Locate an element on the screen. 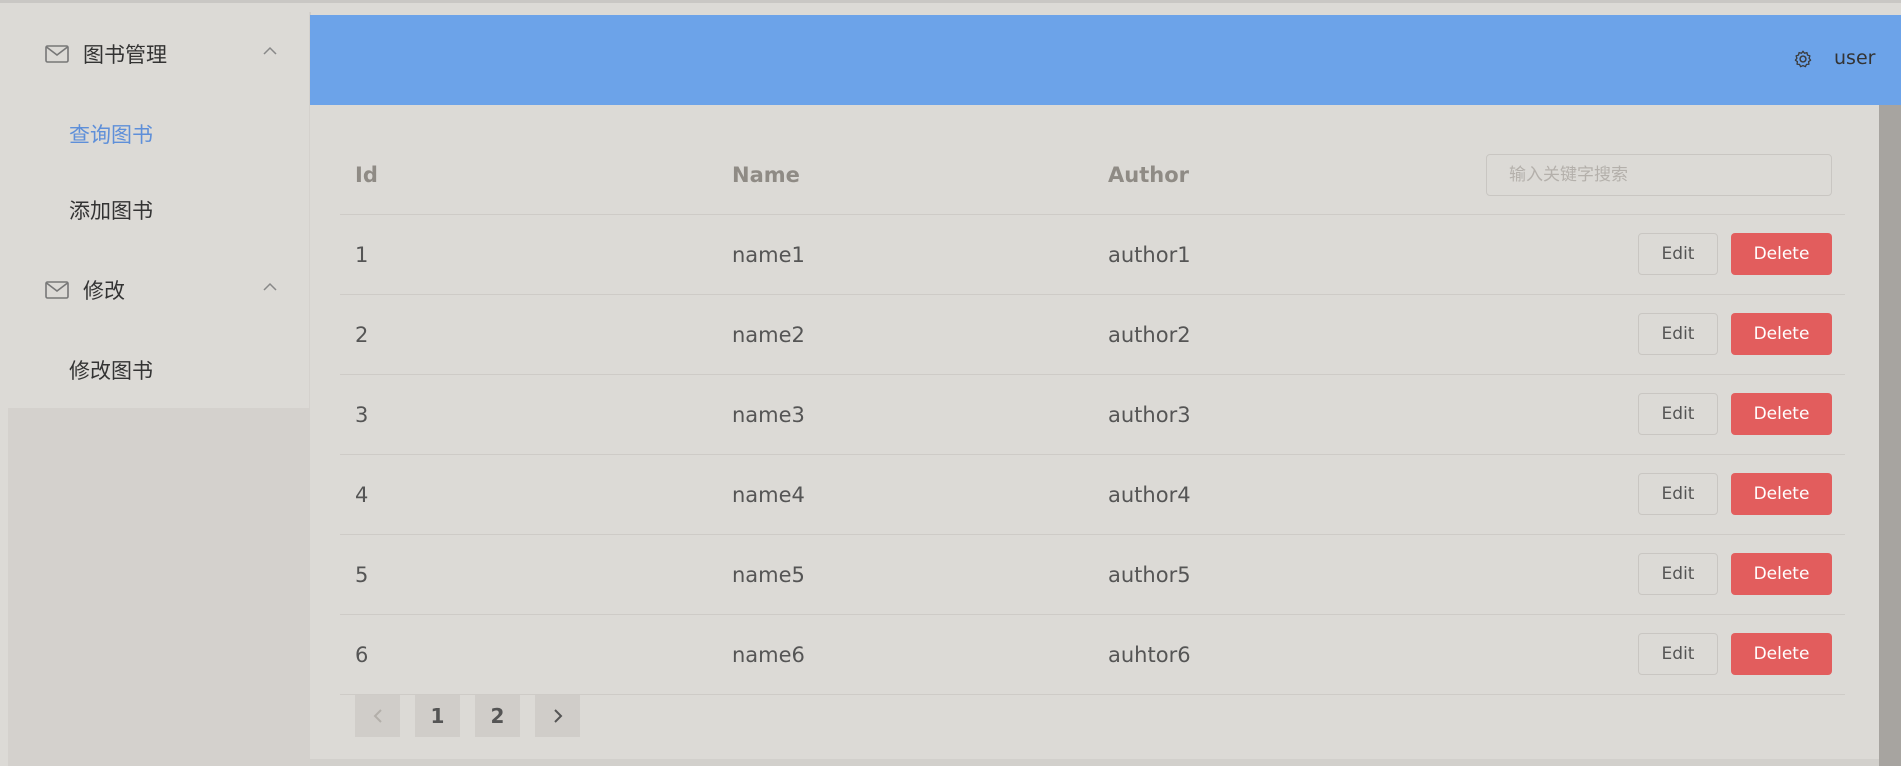  cell-author: auhtor6 is located at coordinates (1149, 654).